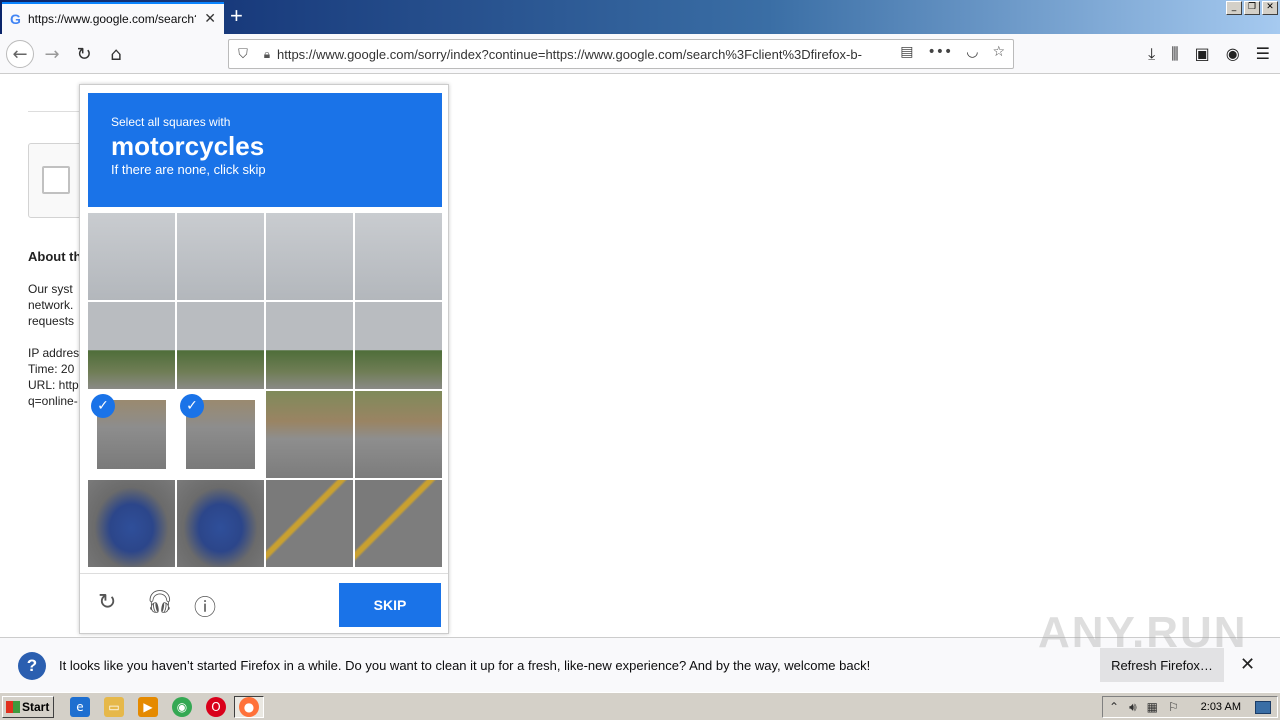 Image resolution: width=1280 pixels, height=720 pixels. Describe the element at coordinates (1263, 707) in the screenshot. I see `show-desktop-icon` at that location.